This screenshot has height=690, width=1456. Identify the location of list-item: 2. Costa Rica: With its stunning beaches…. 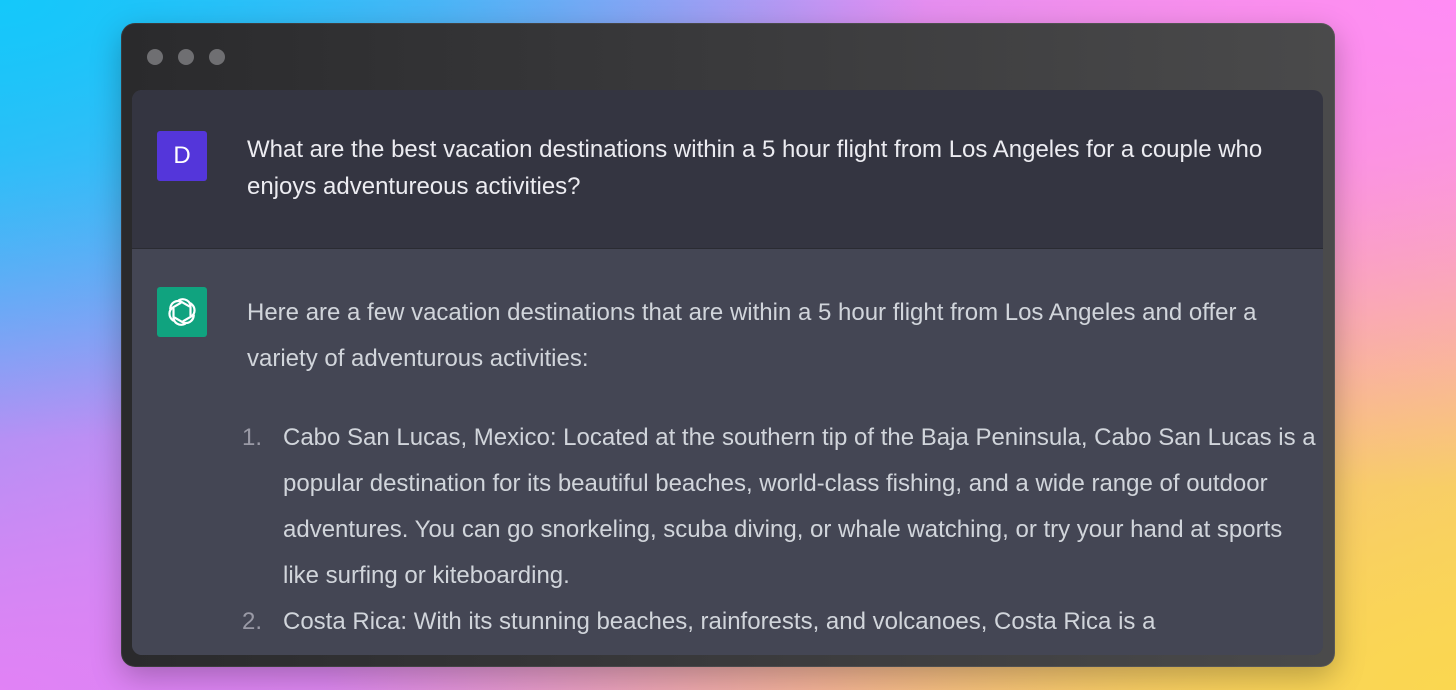
(774, 622).